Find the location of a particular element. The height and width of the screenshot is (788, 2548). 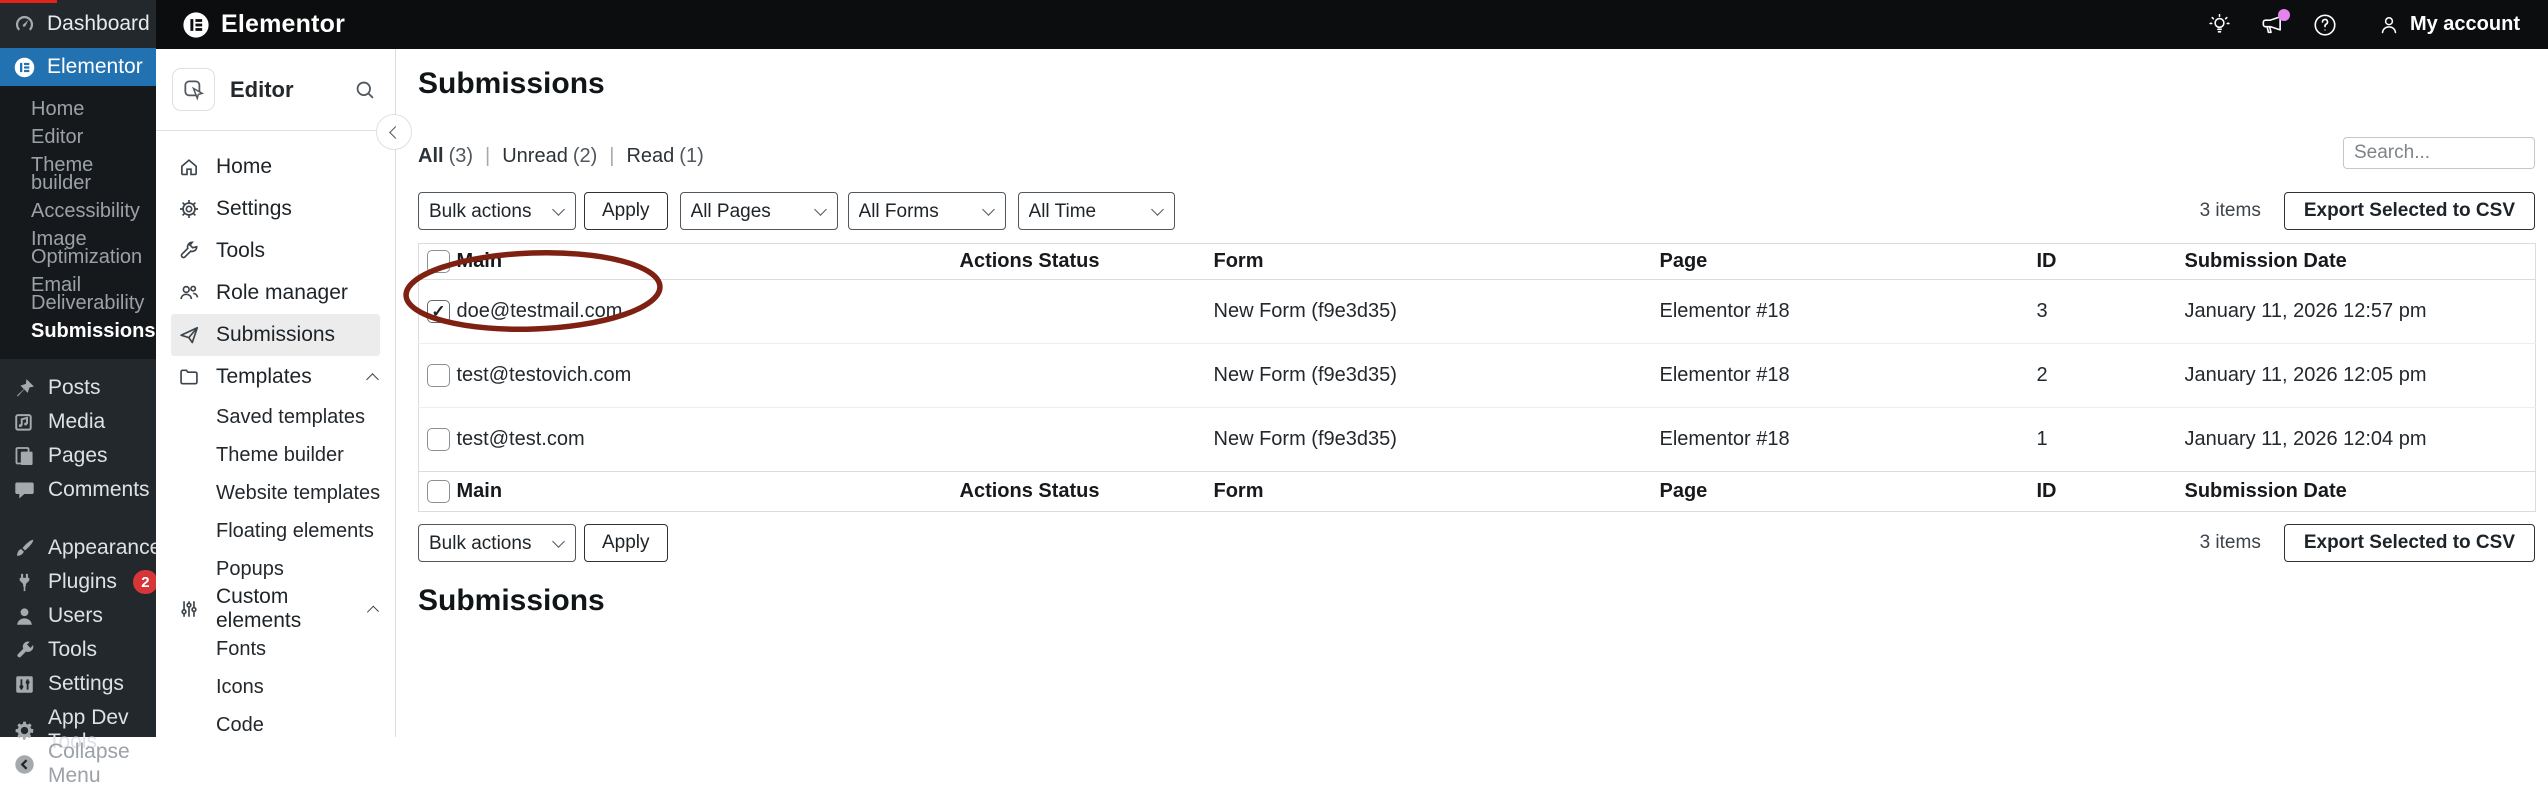

panel-item-submissions: Submissions is located at coordinates (275, 335).